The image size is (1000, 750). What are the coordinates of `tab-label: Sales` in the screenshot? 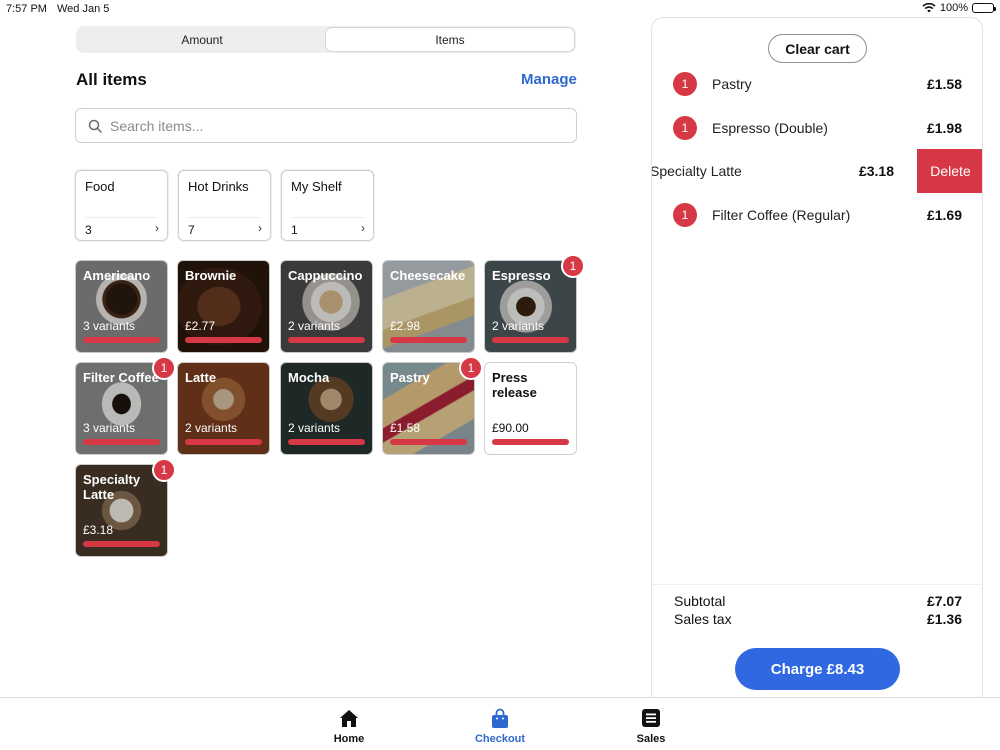 It's located at (651, 739).